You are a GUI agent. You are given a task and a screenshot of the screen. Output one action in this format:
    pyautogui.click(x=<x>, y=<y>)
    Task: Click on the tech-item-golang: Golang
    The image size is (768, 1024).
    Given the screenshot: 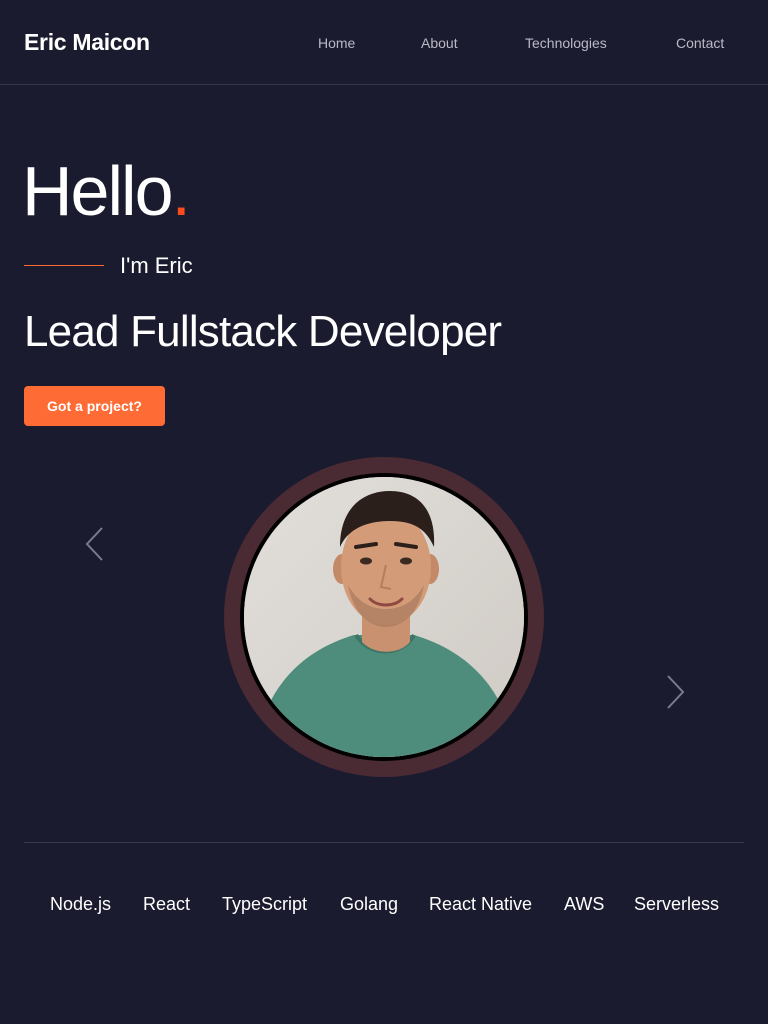 What is the action you would take?
    pyautogui.click(x=369, y=904)
    